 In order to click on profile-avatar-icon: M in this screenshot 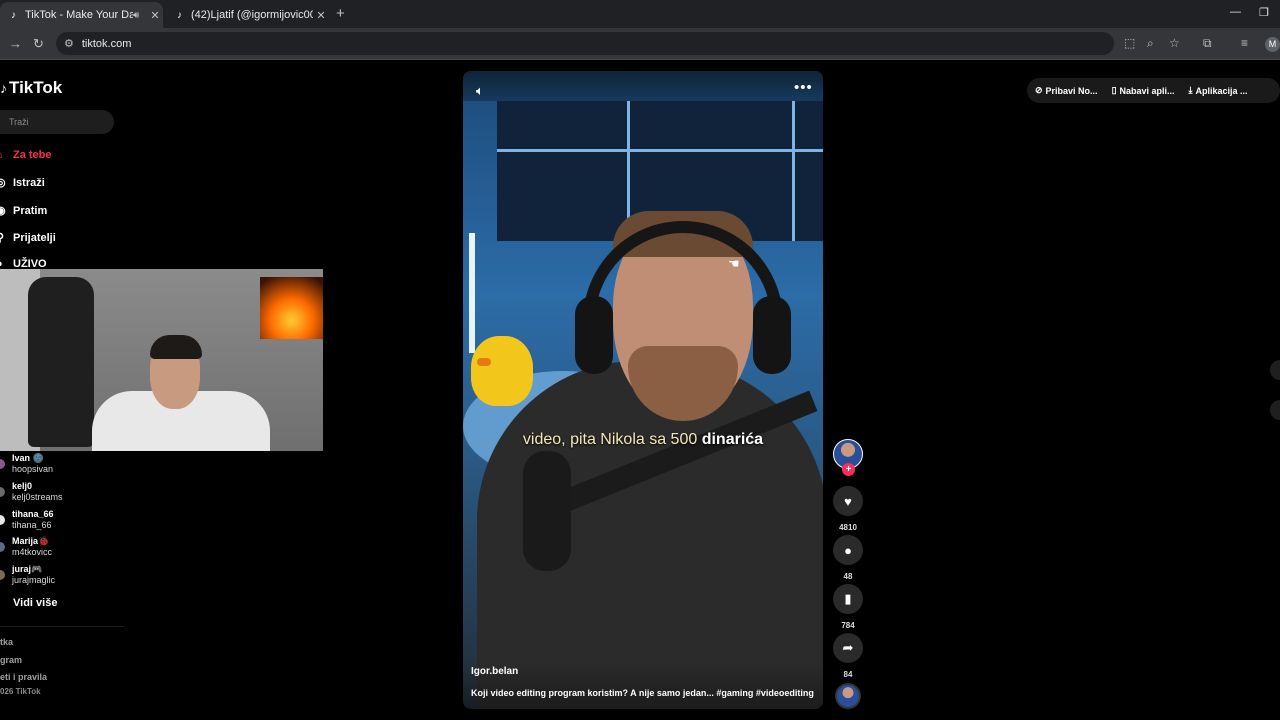, I will do `click(1272, 44)`.